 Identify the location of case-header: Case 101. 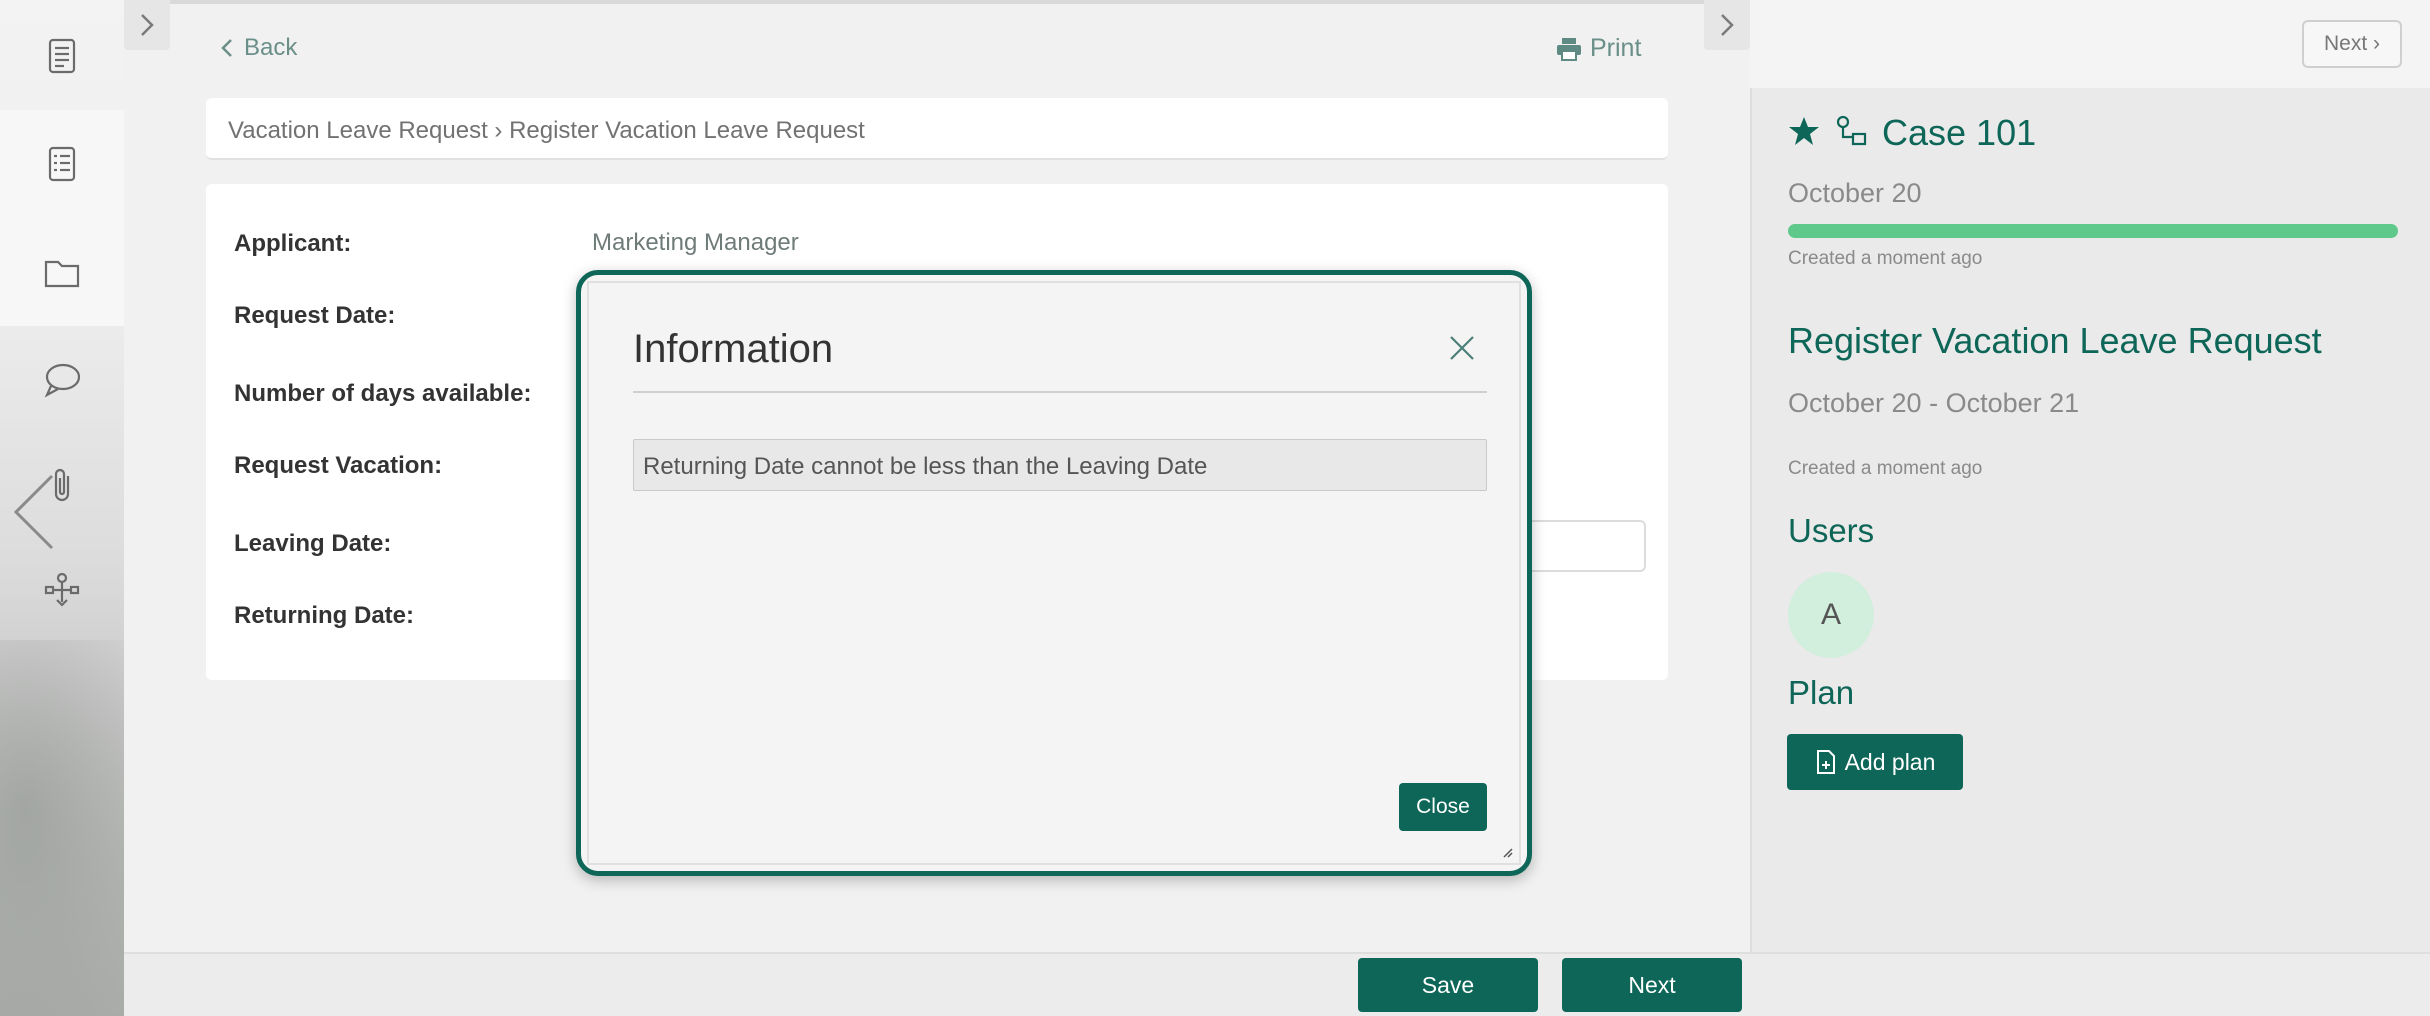
(1912, 133).